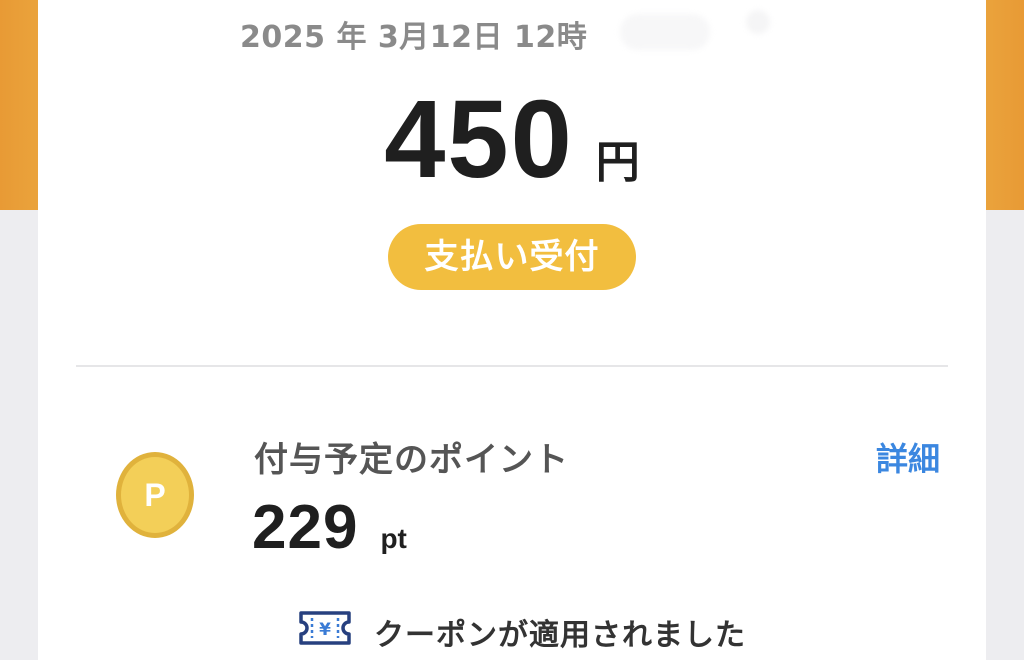 This screenshot has width=1024, height=660. I want to click on points-unit: pt, so click(393, 538).